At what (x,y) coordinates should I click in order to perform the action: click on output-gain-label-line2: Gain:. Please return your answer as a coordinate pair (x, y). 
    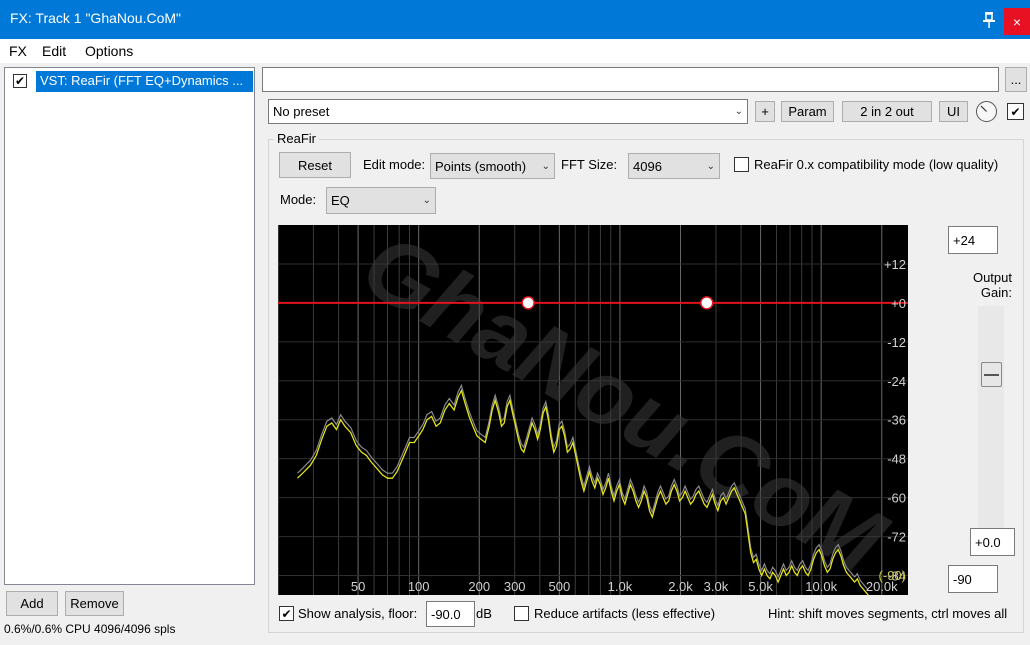
    Looking at the image, I should click on (996, 292).